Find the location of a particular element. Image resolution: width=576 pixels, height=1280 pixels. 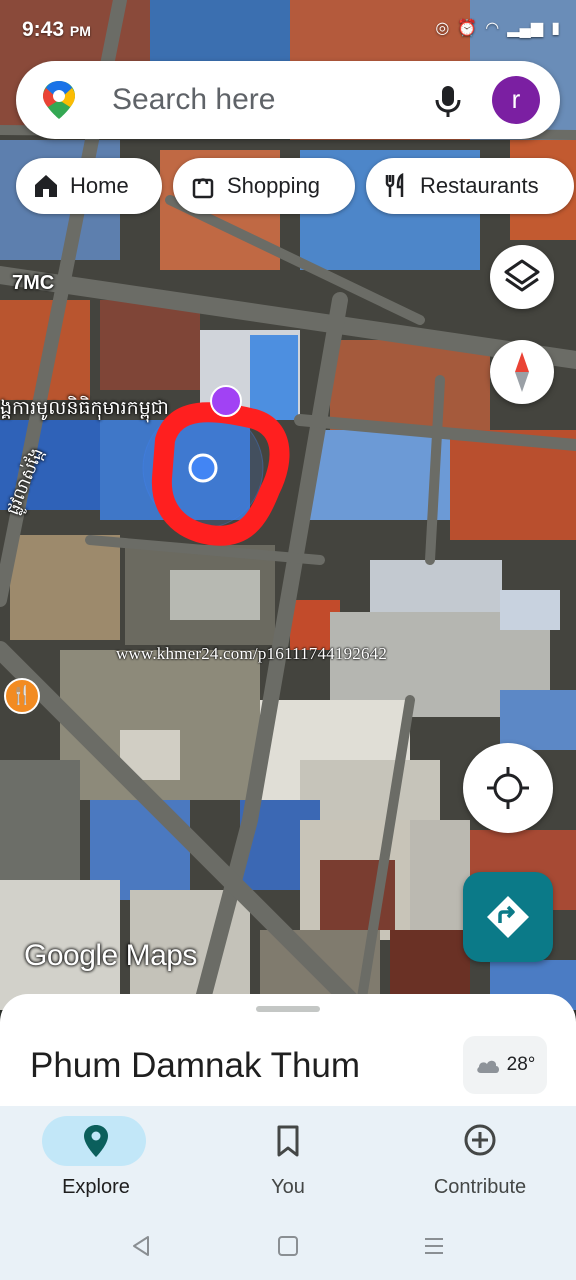

my-location-button is located at coordinates (508, 788).